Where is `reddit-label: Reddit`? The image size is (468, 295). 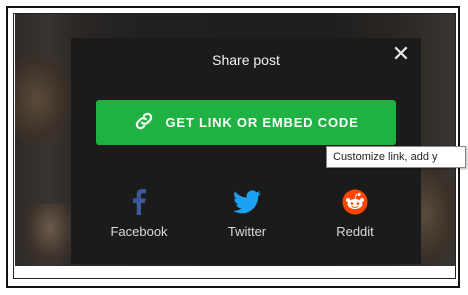 reddit-label: Reddit is located at coordinates (355, 231).